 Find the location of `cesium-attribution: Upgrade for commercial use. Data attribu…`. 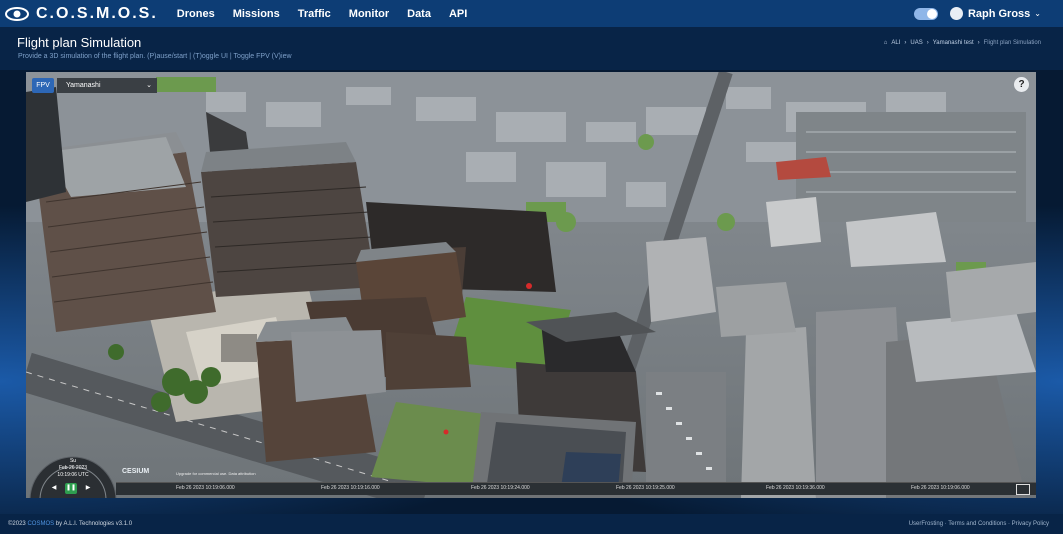

cesium-attribution: Upgrade for commercial use. Data attribu… is located at coordinates (216, 473).